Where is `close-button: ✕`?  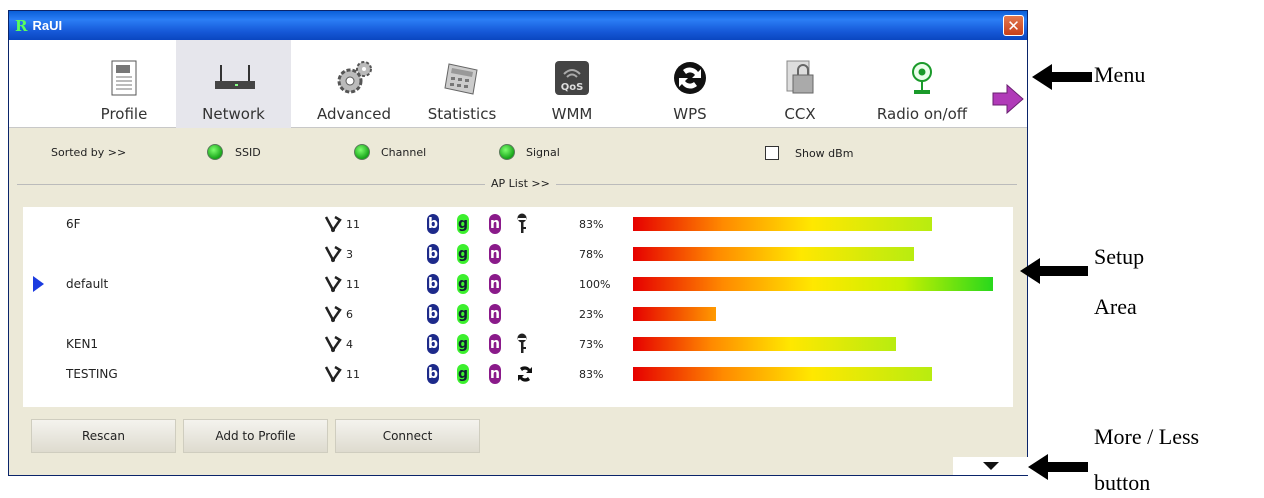 close-button: ✕ is located at coordinates (1013, 25).